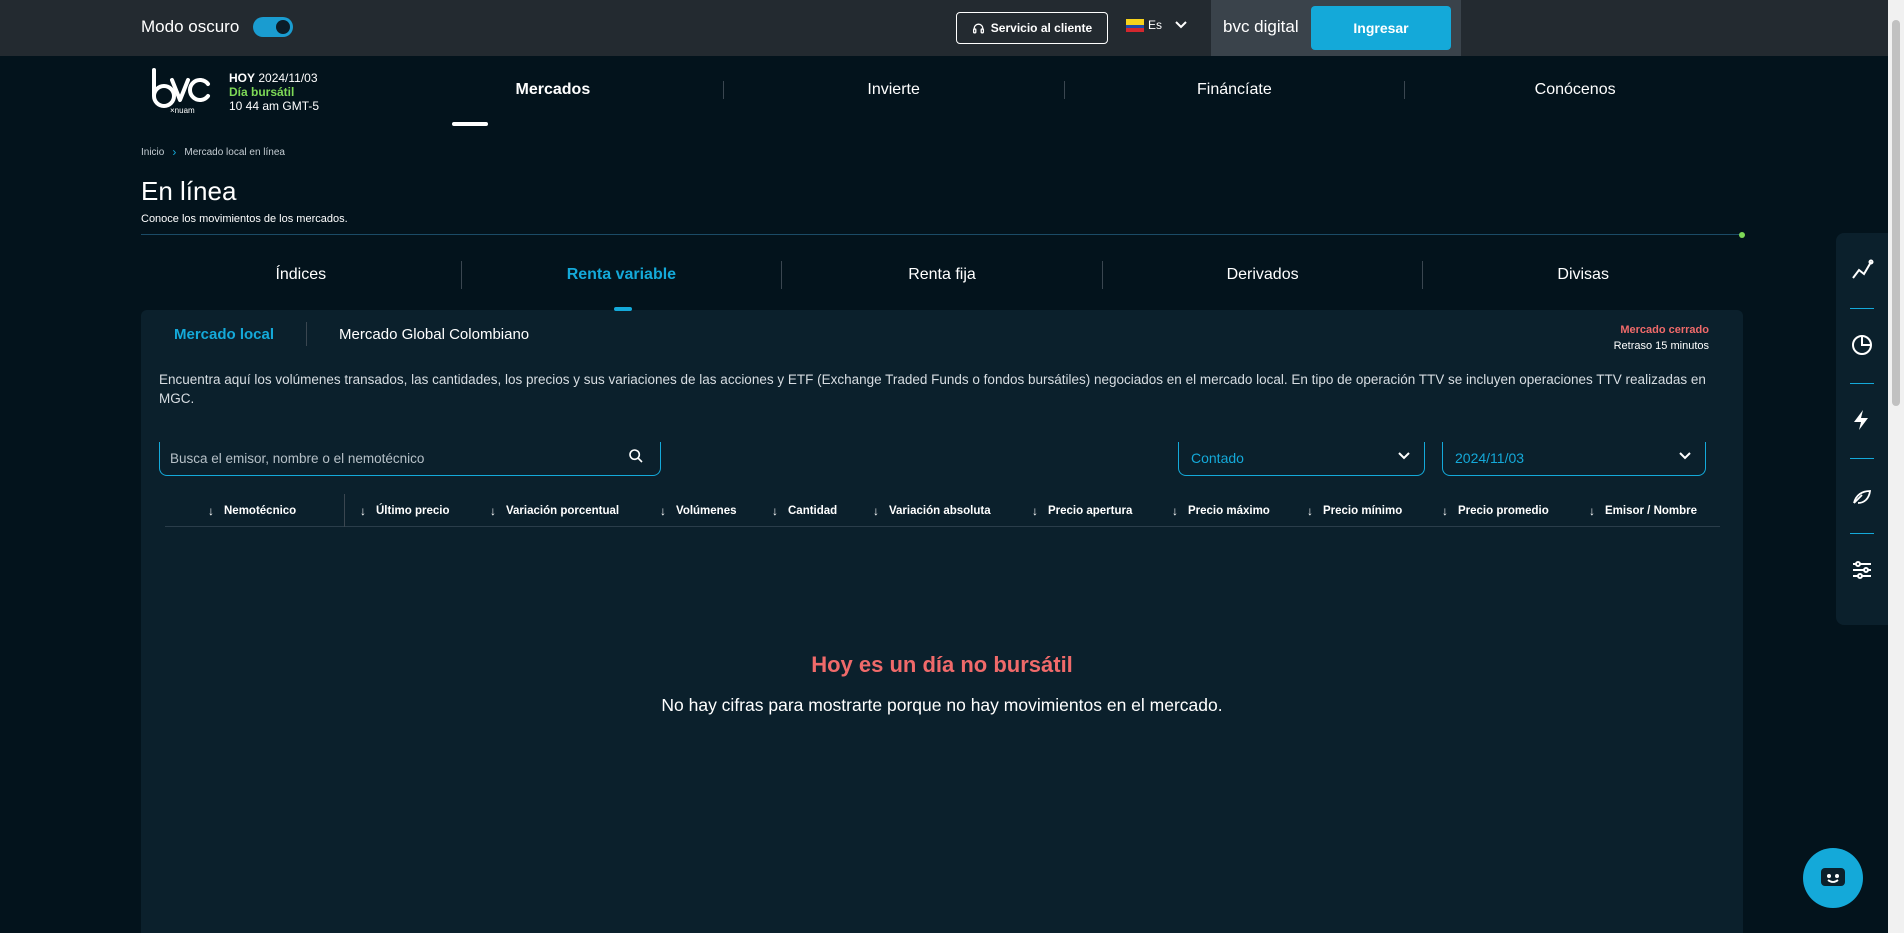 Image resolution: width=1904 pixels, height=933 pixels. I want to click on chat-bot-button, so click(1833, 878).